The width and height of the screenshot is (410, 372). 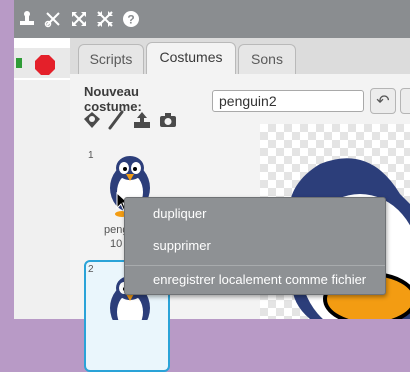 What do you see at coordinates (182, 245) in the screenshot?
I see `menu-item-delete: supprimer` at bounding box center [182, 245].